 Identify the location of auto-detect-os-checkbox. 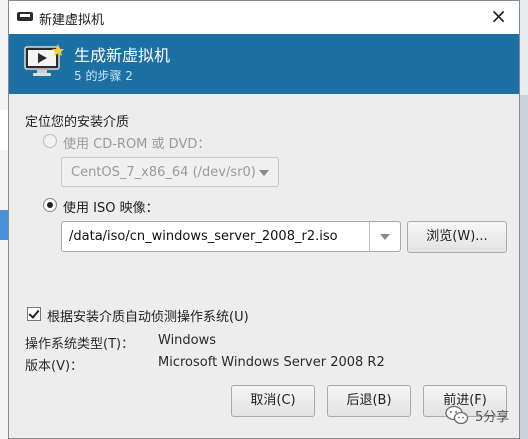
(34, 314).